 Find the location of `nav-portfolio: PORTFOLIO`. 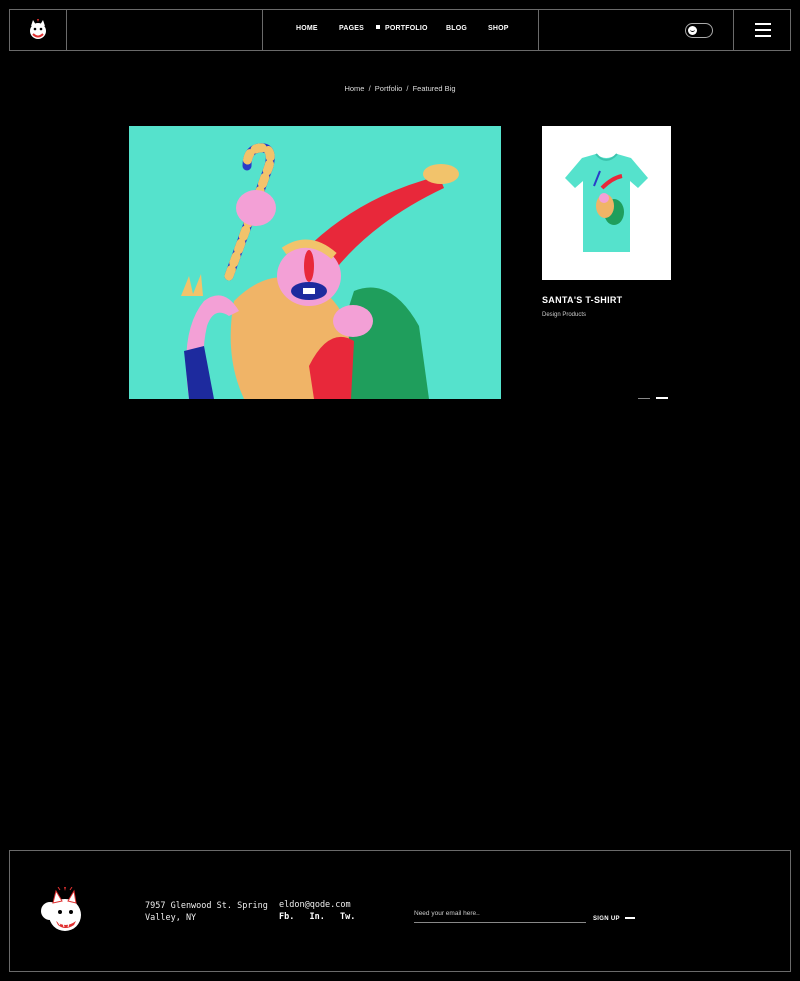

nav-portfolio: PORTFOLIO is located at coordinates (402, 28).